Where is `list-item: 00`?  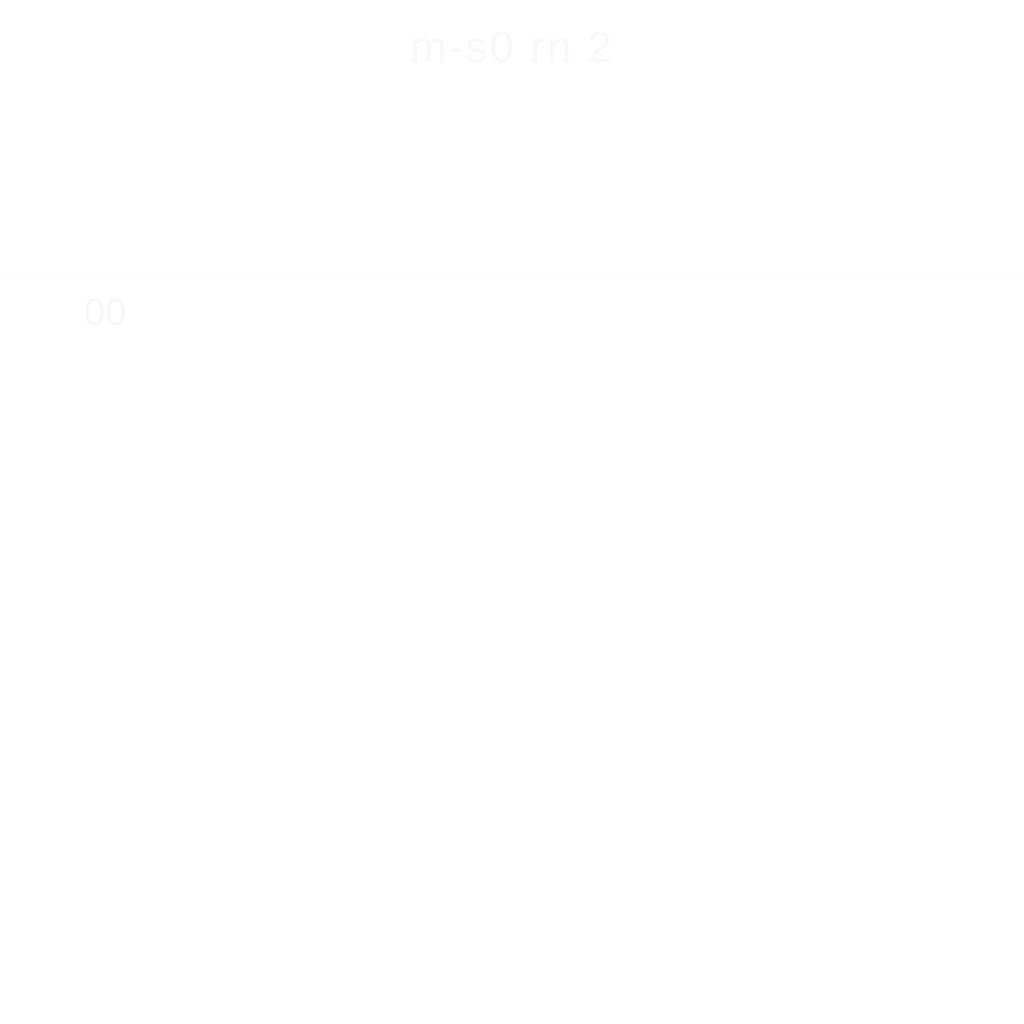 list-item: 00 is located at coordinates (105, 313).